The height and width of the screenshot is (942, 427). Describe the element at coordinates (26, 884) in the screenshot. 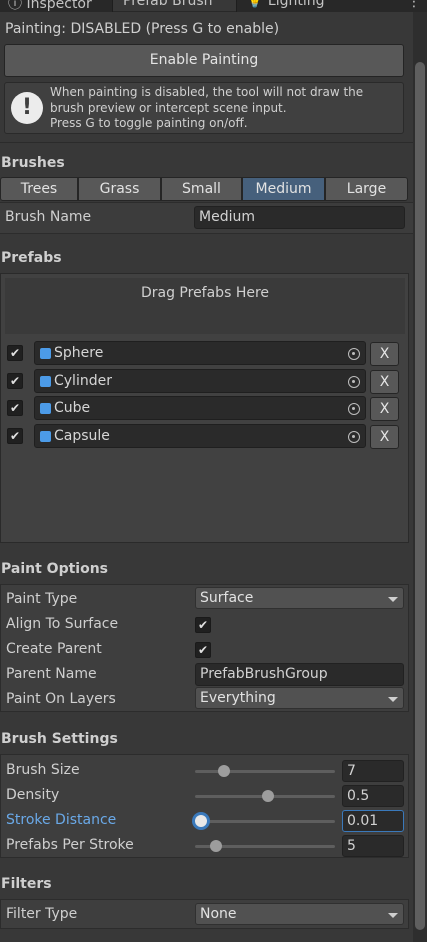

I see `filters-header: Filters` at that location.